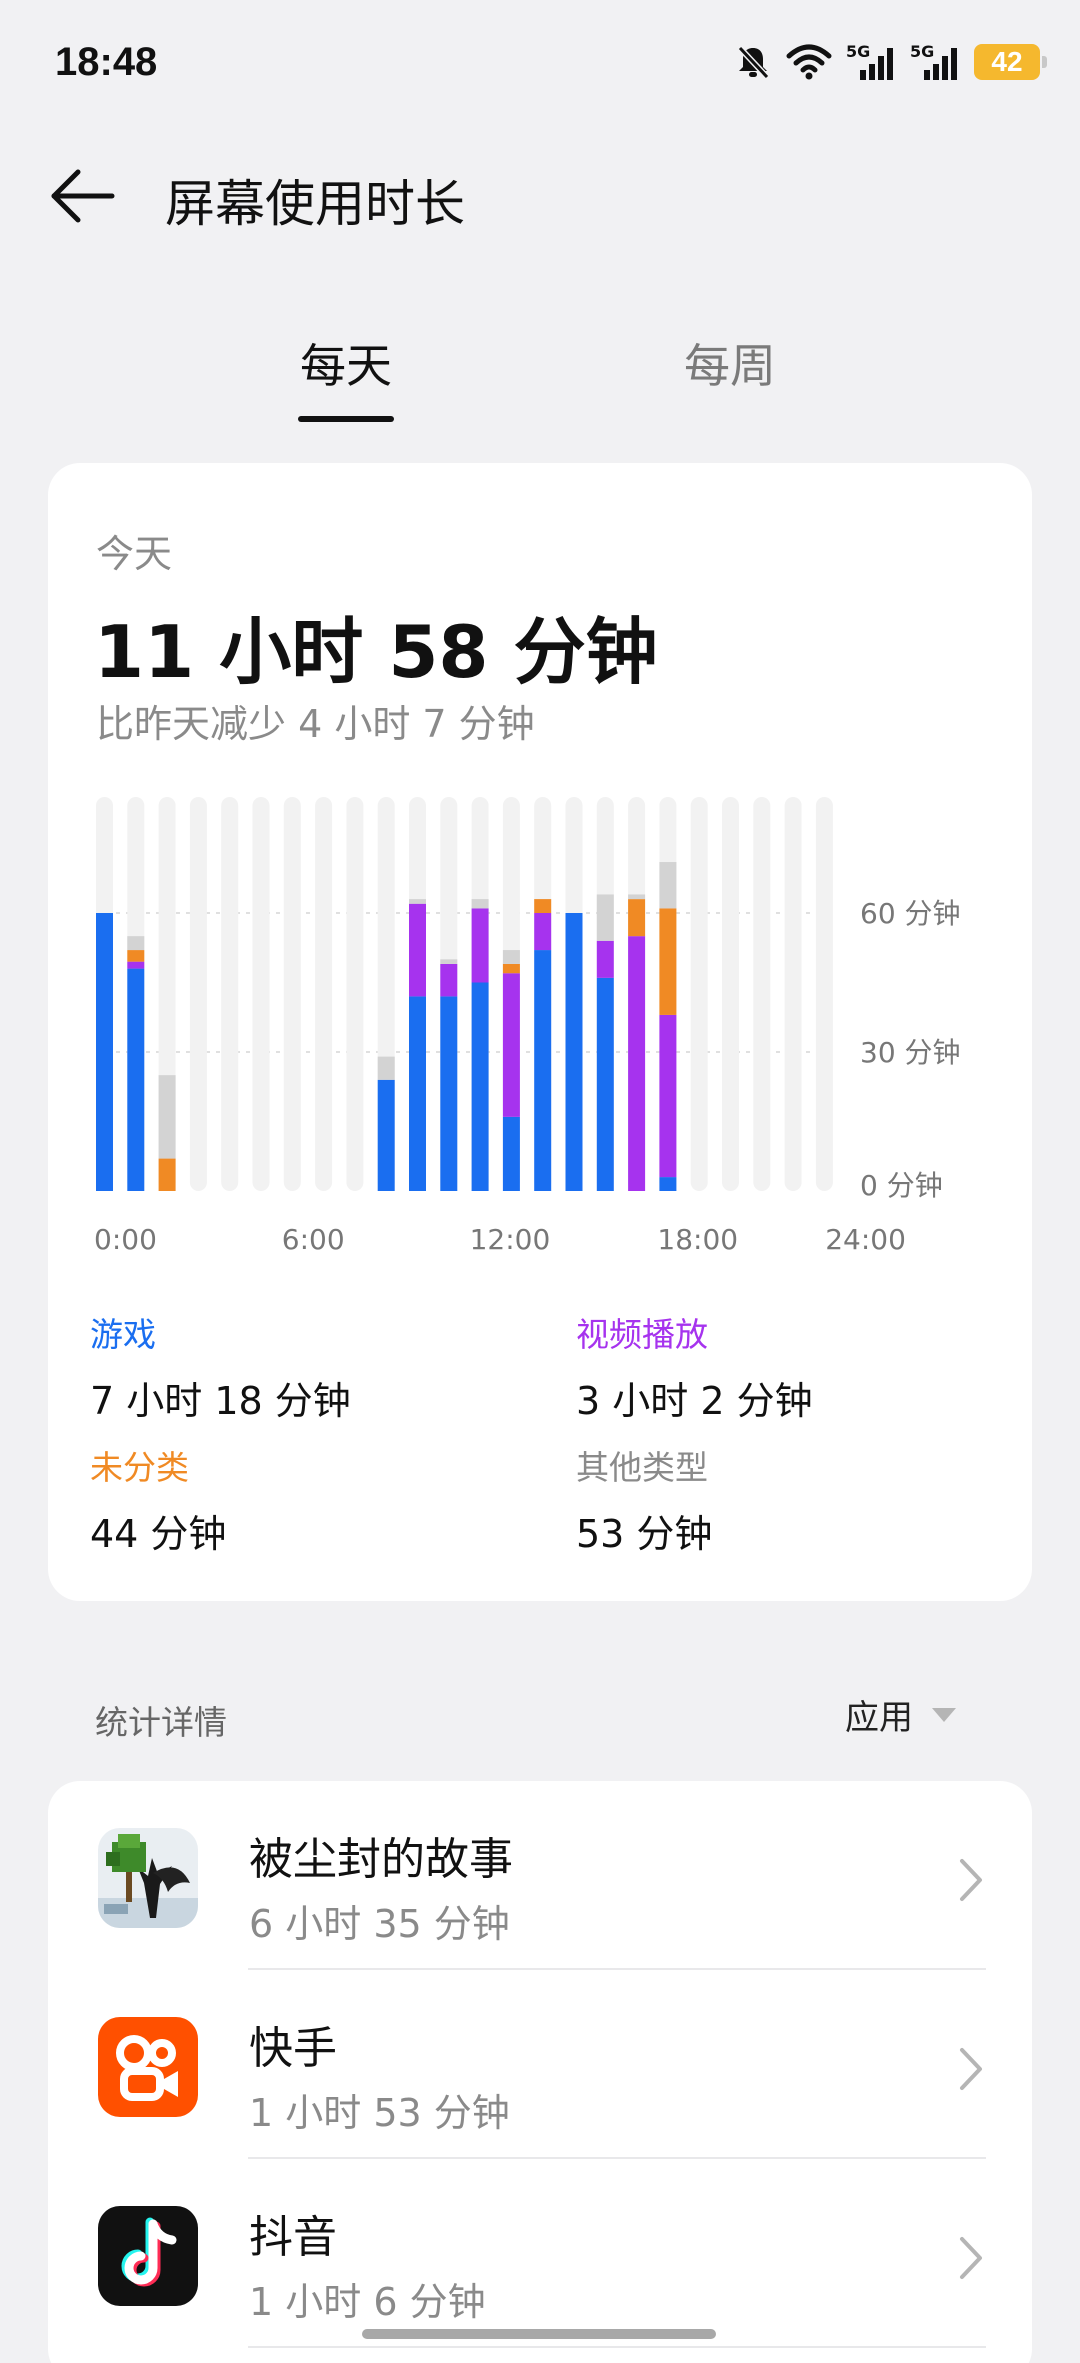 The image size is (1080, 2363). I want to click on header: 屏幕使用时长, so click(540, 195).